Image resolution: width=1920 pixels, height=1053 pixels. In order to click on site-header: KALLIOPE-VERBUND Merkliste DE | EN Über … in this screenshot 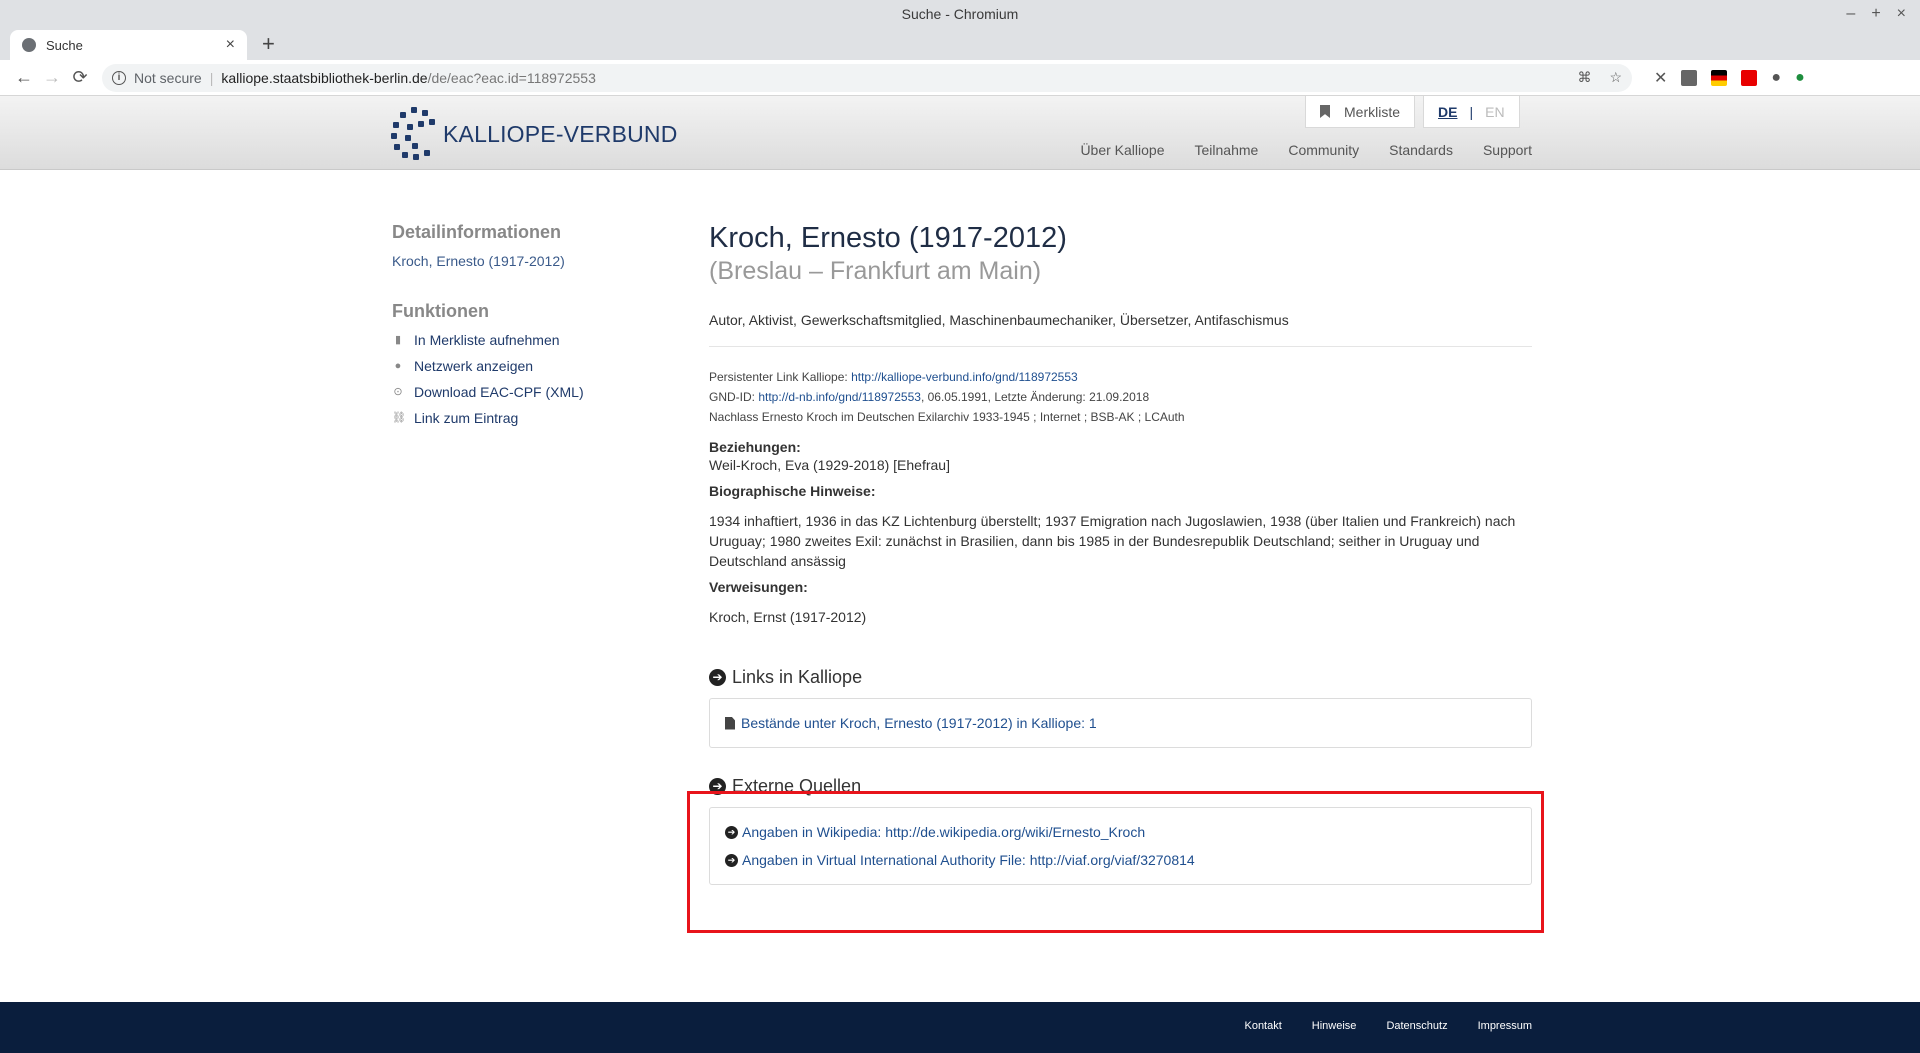, I will do `click(960, 133)`.